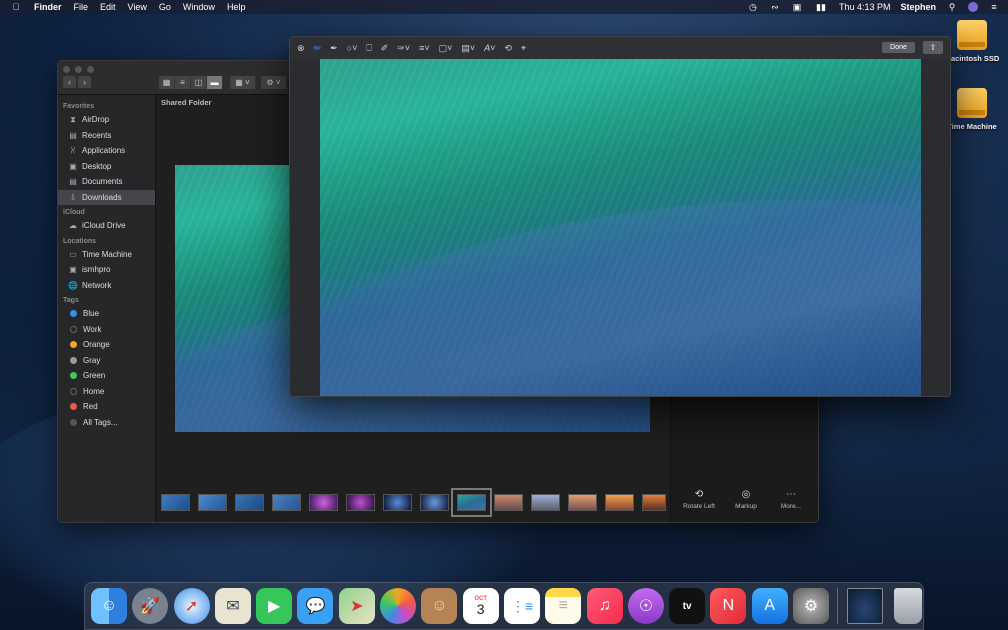  I want to click on dock-launchpad-icon: 🚀, so click(150, 606).